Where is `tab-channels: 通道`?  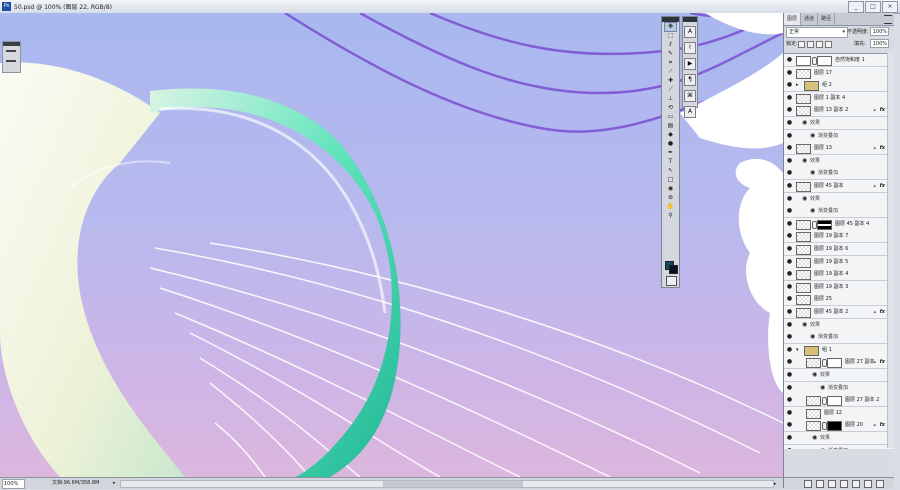
tab-channels: 通道 is located at coordinates (810, 19).